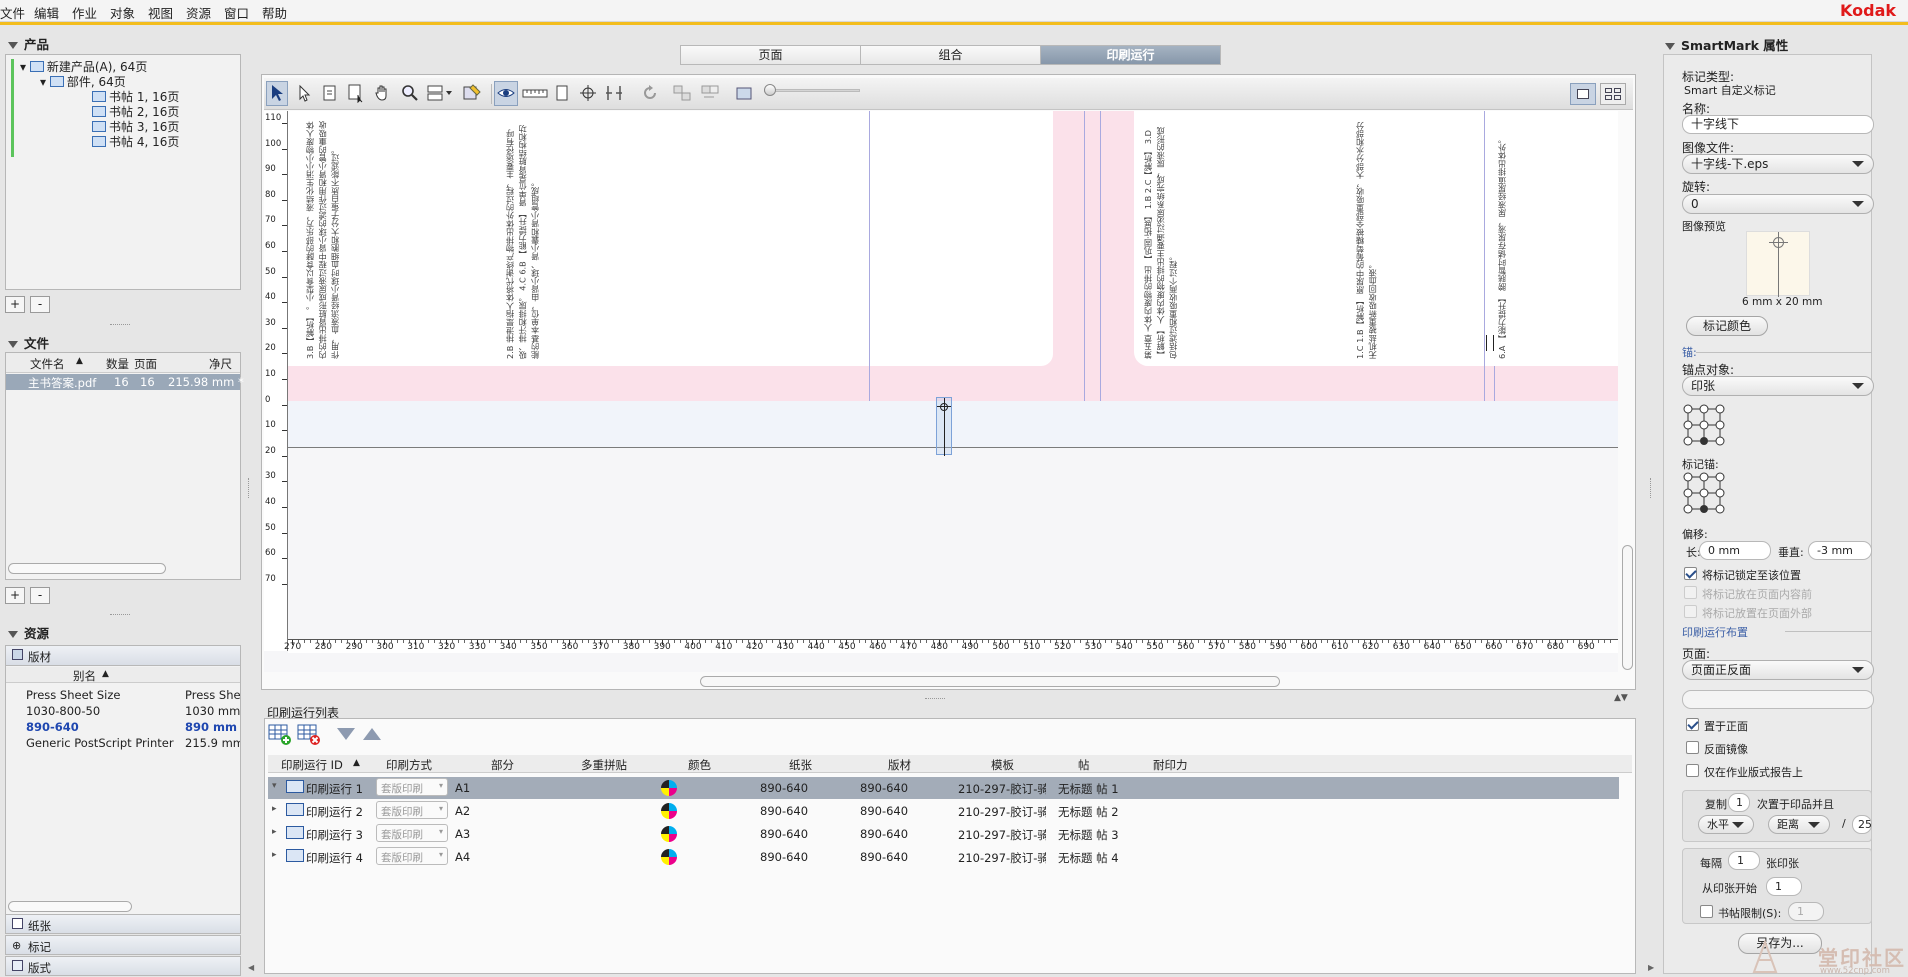  Describe the element at coordinates (1778, 164) in the screenshot. I see `image-file-select: 十字线-下.eps` at that location.